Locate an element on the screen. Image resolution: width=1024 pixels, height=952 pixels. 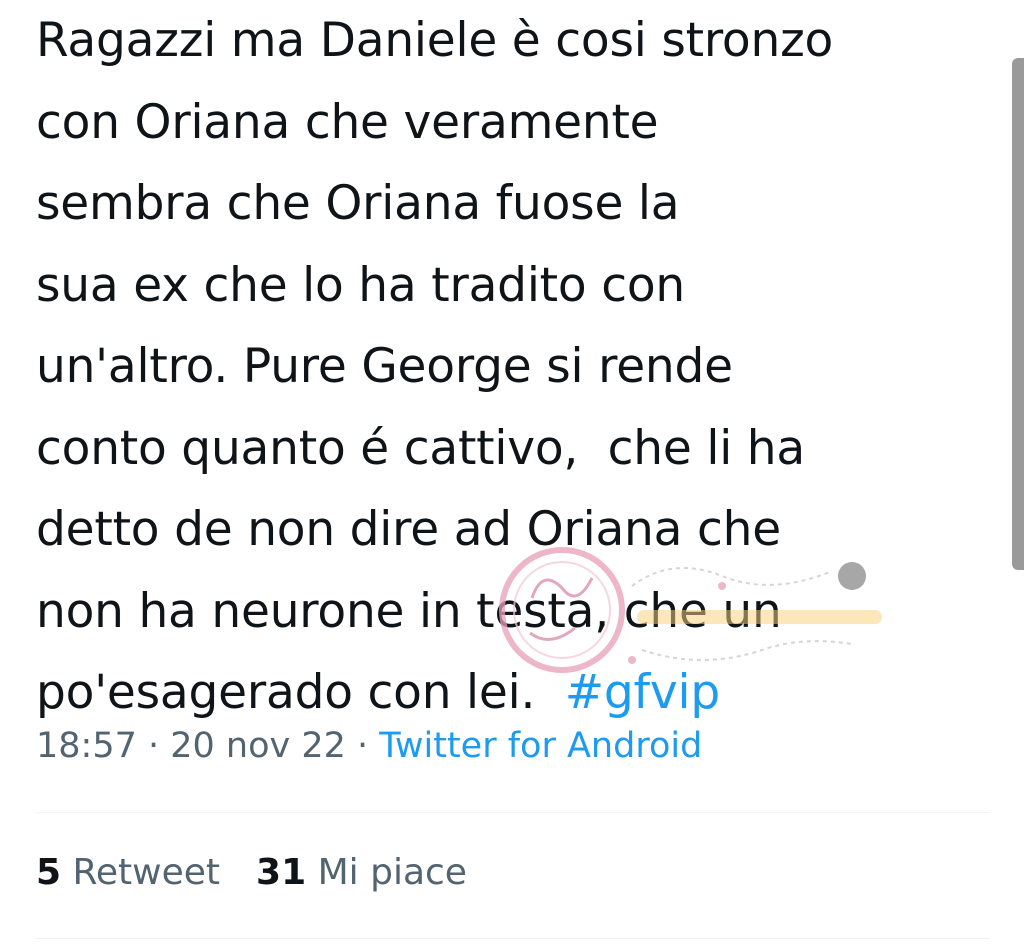
hashtag-link: #gfvip is located at coordinates (642, 692).